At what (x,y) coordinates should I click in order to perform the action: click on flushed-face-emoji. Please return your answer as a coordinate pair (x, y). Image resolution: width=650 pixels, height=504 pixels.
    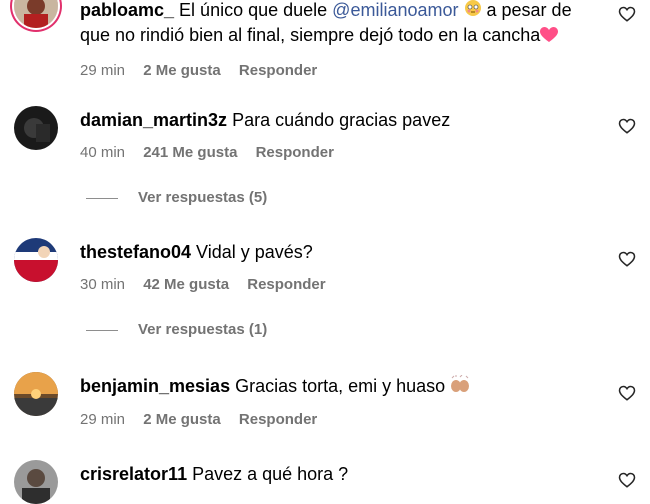
    Looking at the image, I should click on (473, 11).